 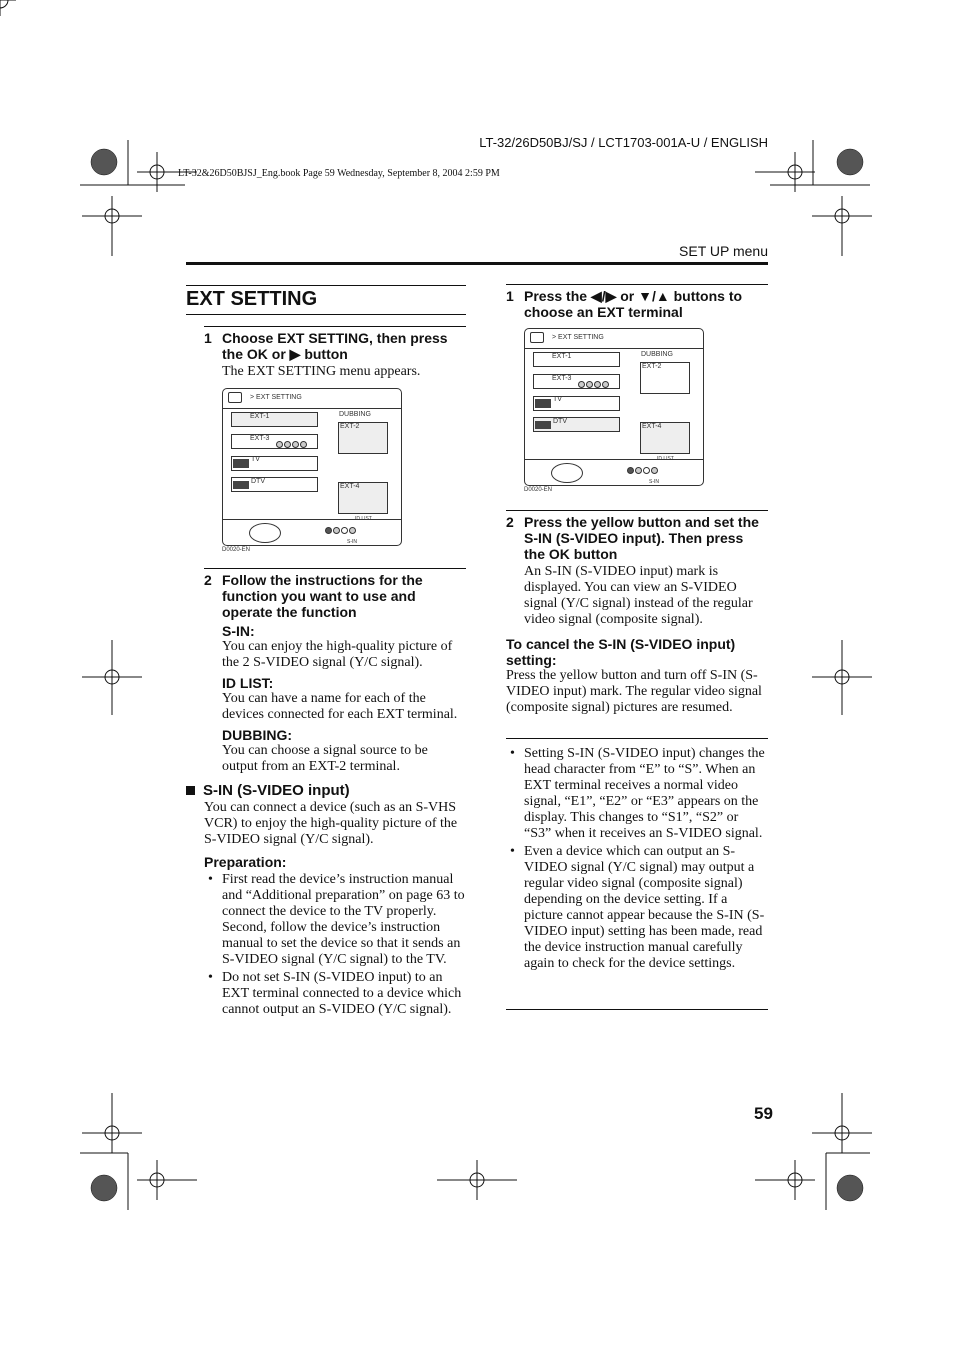 I want to click on page-number: 59, so click(x=763, y=1113).